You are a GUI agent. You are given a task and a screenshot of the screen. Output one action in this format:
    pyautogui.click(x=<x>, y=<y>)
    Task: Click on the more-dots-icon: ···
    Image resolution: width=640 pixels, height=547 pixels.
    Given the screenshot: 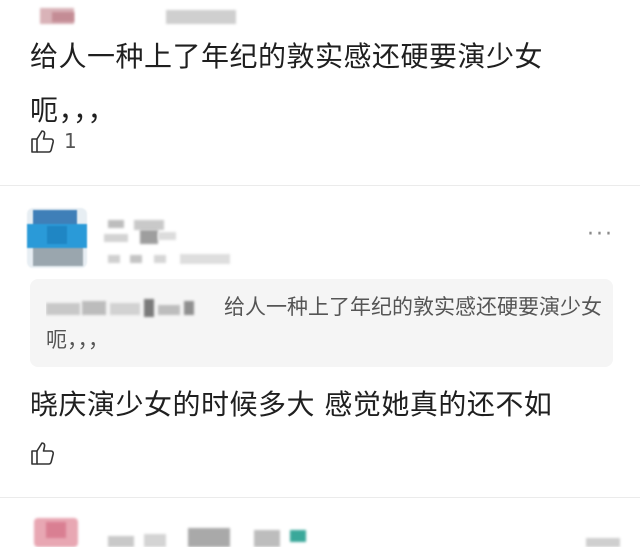 What is the action you would take?
    pyautogui.click(x=600, y=235)
    